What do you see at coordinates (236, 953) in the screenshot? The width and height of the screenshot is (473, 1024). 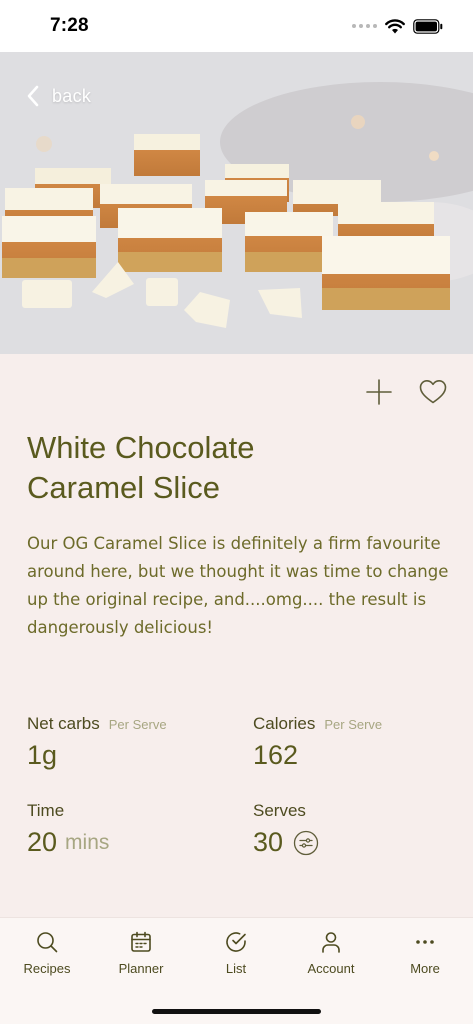 I see `tab-list: List` at bounding box center [236, 953].